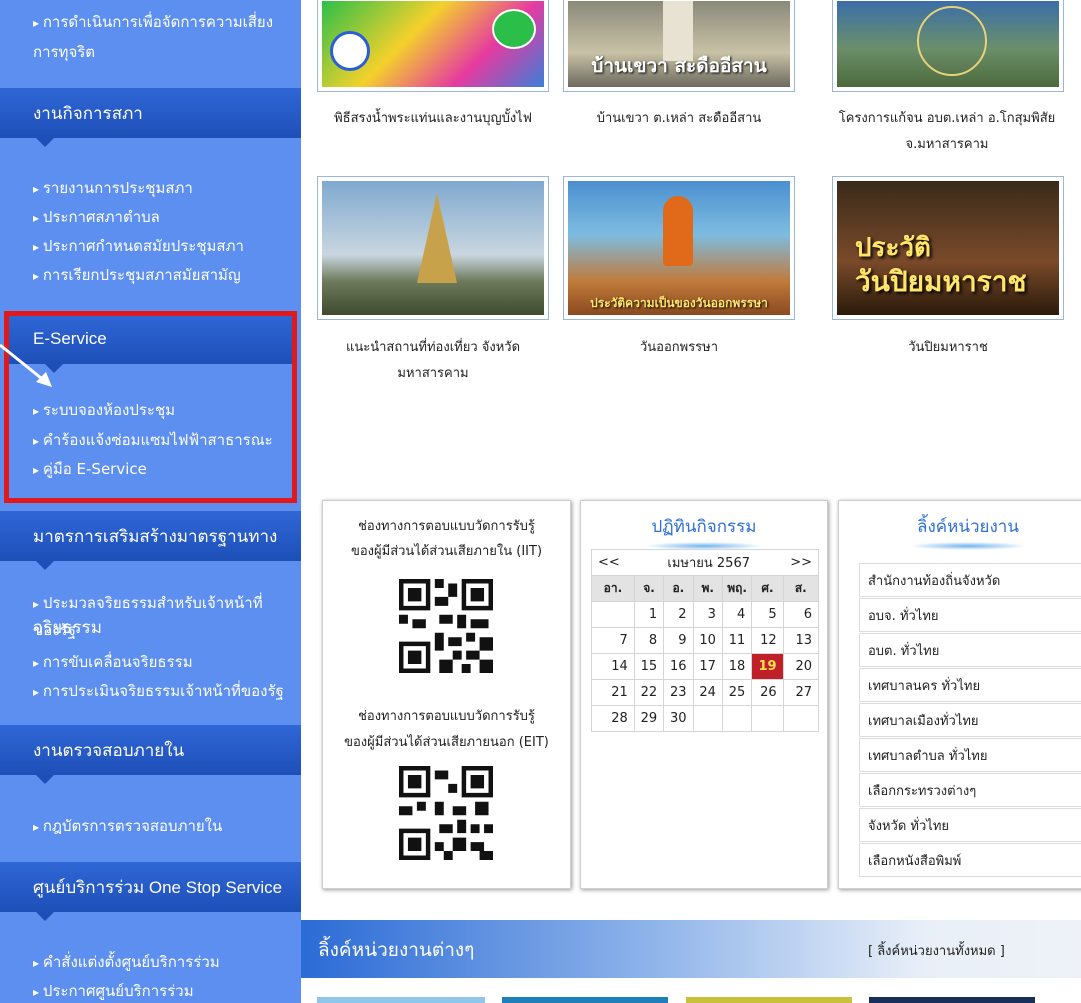 This screenshot has height=1003, width=1081. Describe the element at coordinates (970, 790) in the screenshot. I see `link-item: เลือกกระทรวงต่างๆ` at that location.